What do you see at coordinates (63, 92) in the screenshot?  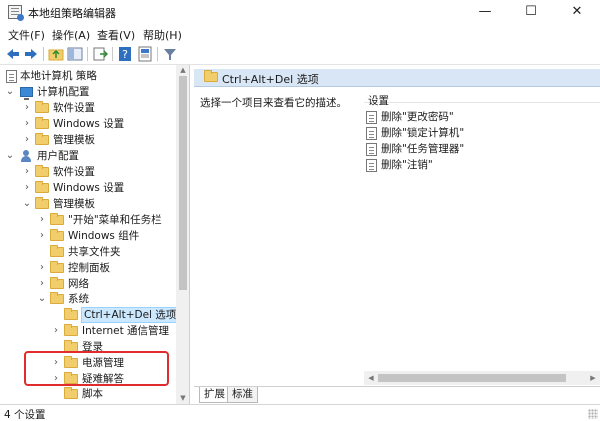 I see `tree-label: 计算机配置` at bounding box center [63, 92].